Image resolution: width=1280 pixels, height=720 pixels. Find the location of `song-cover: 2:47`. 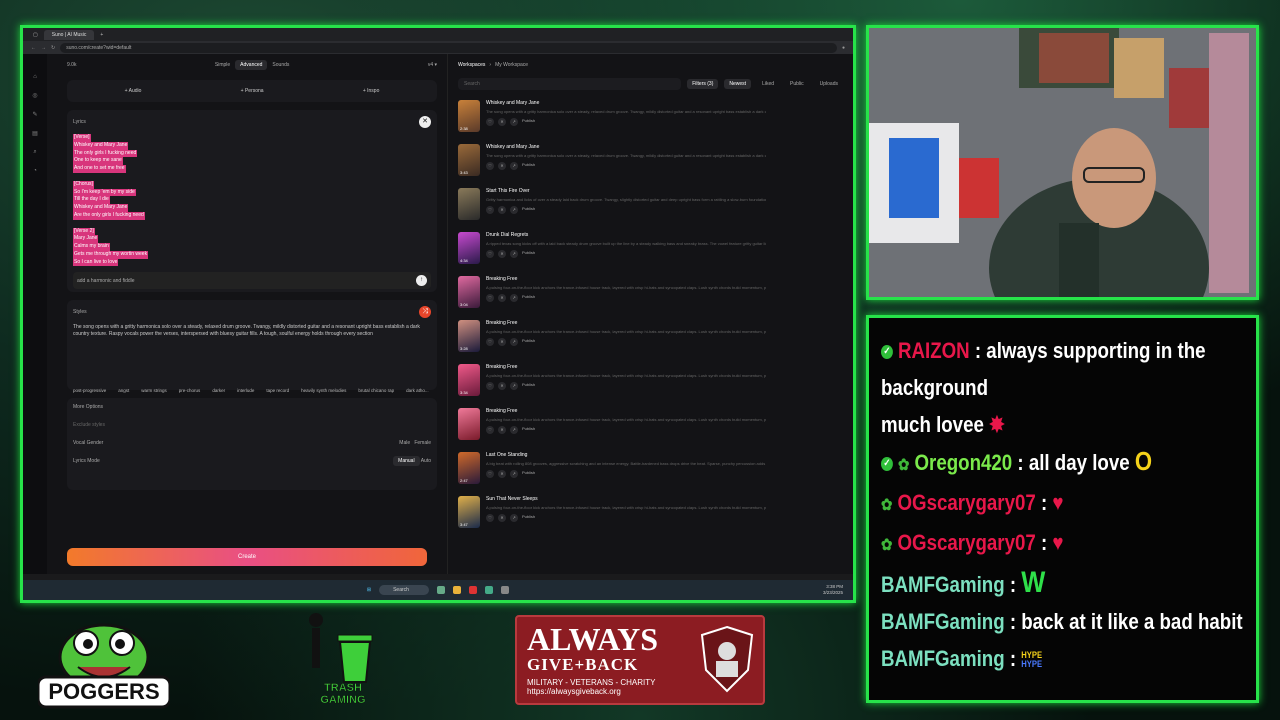

song-cover: 2:47 is located at coordinates (469, 468).